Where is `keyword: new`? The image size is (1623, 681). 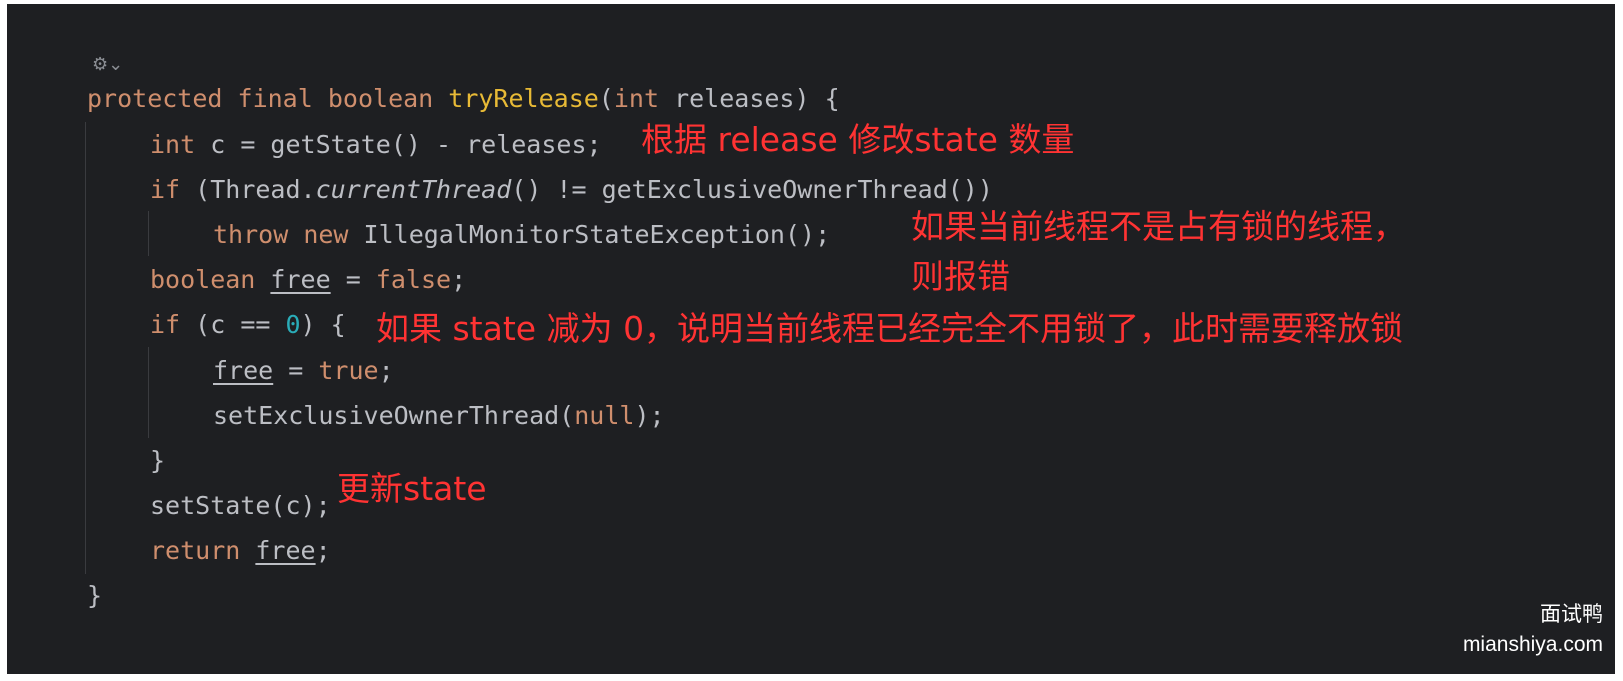 keyword: new is located at coordinates (326, 234).